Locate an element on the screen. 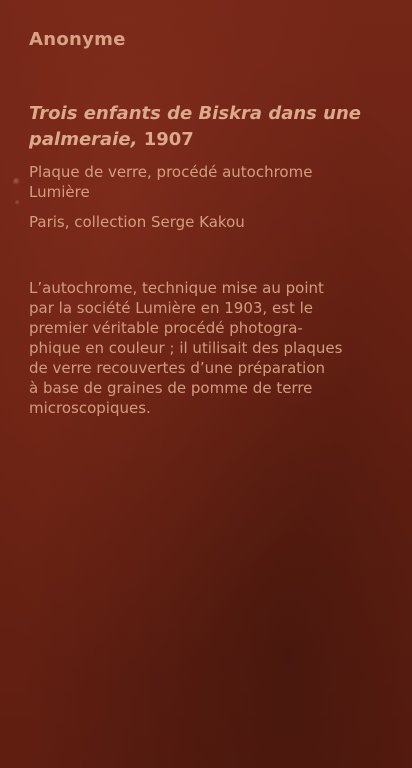  description-line: L’autochrome, technique mise au point is located at coordinates (176, 288).